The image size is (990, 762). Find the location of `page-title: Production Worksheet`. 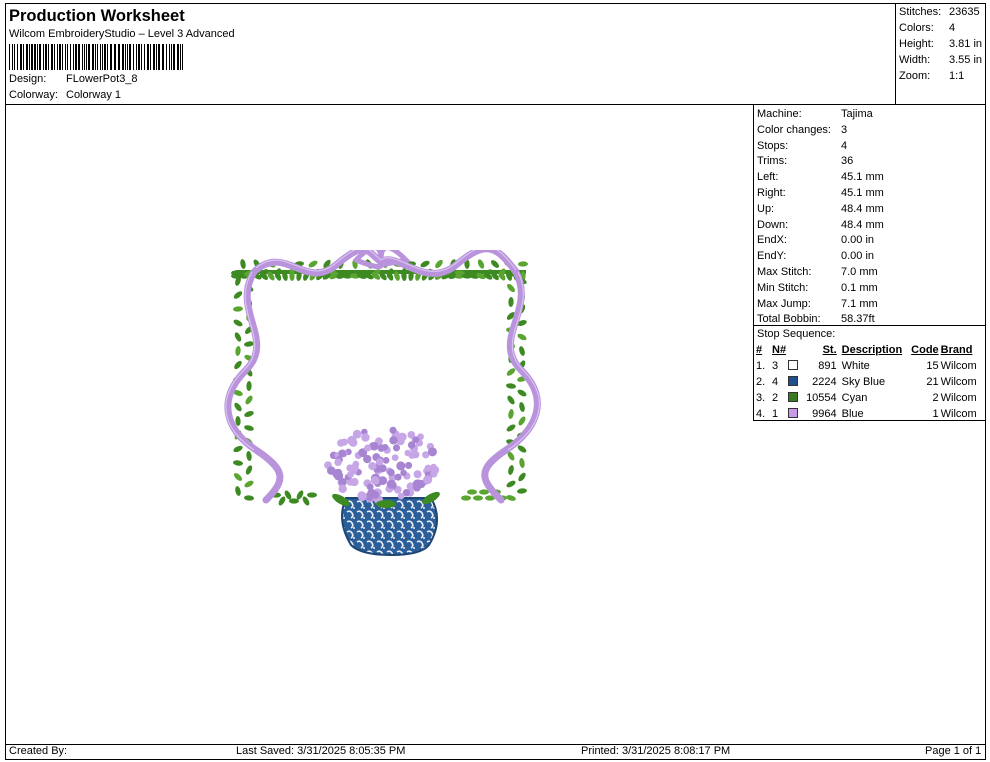

page-title: Production Worksheet is located at coordinates (97, 16).